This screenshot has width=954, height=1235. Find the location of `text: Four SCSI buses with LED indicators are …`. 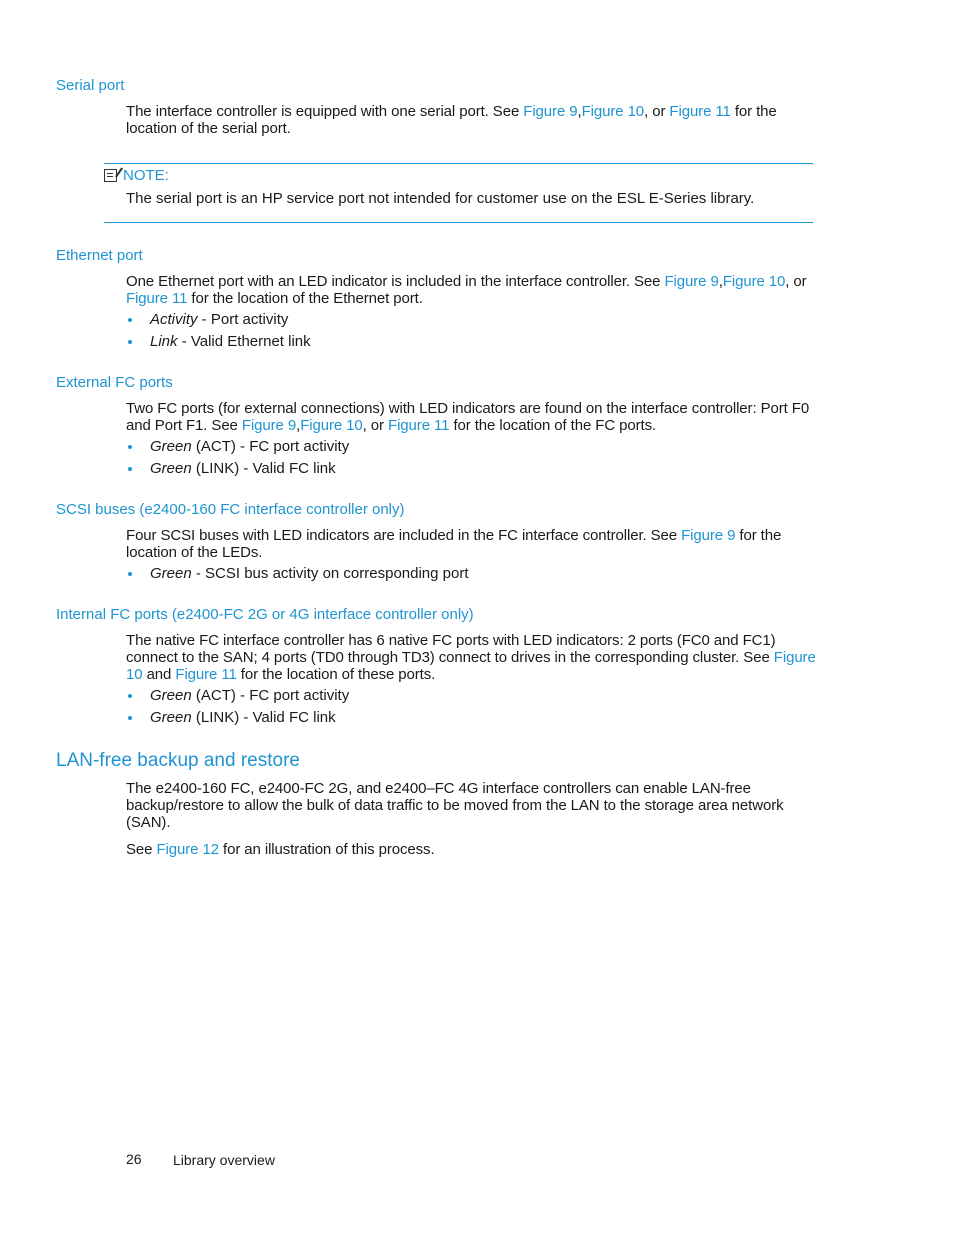

text: Four SCSI buses with LED indicators are … is located at coordinates (404, 535).